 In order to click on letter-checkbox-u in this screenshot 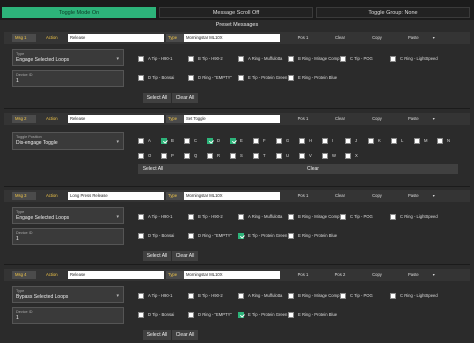, I will do `click(279, 156)`.